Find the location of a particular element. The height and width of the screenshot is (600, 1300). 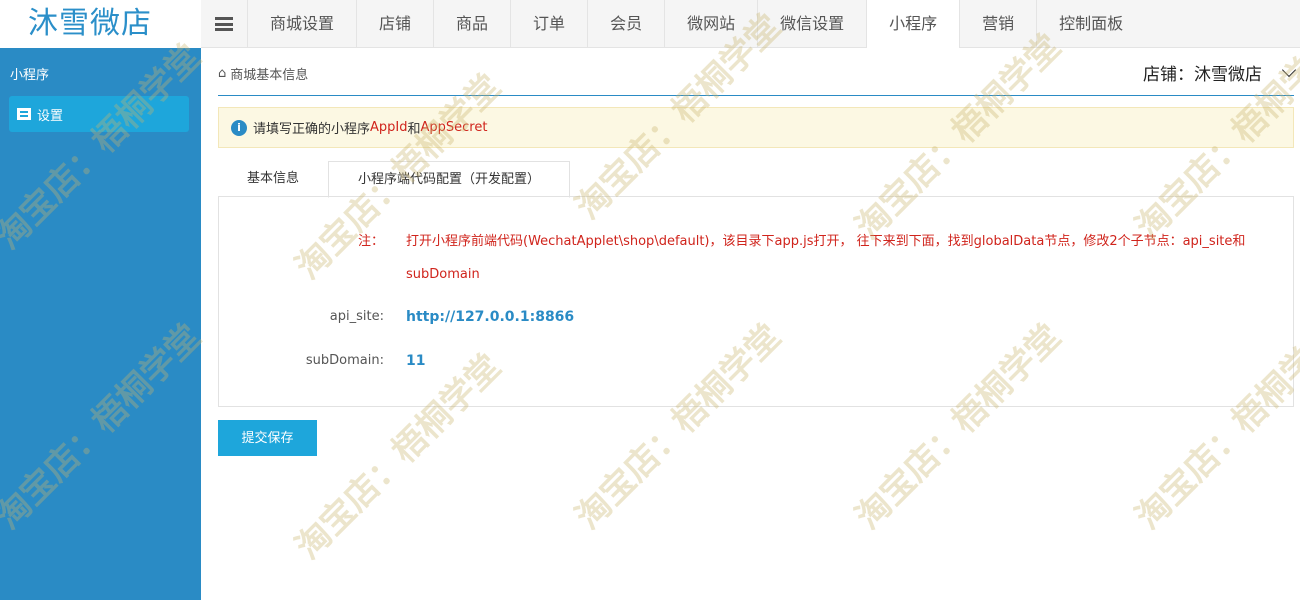

tab-bar: 基本信息 小程序端代码配置（开发配置） is located at coordinates (394, 179).